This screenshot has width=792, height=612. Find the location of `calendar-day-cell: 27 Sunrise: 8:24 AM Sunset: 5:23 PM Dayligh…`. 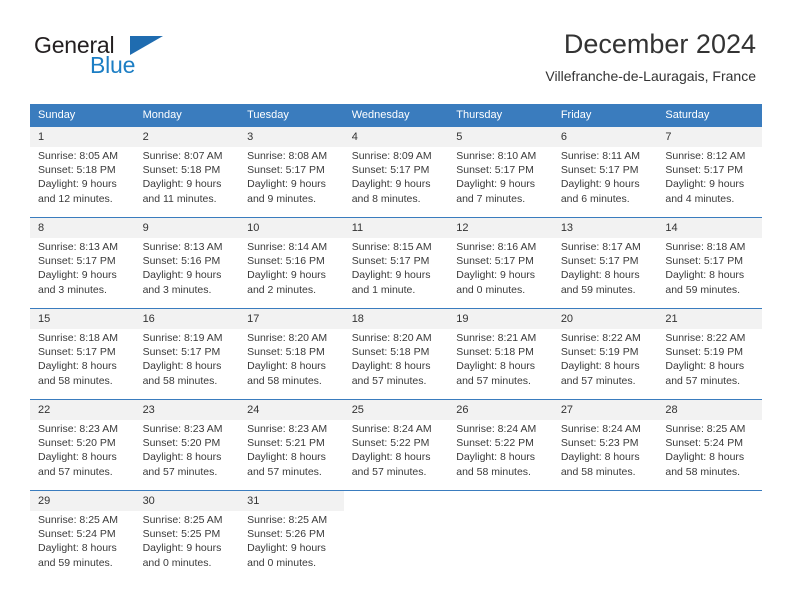

calendar-day-cell: 27 Sunrise: 8:24 AM Sunset: 5:23 PM Dayligh… is located at coordinates (605, 445).